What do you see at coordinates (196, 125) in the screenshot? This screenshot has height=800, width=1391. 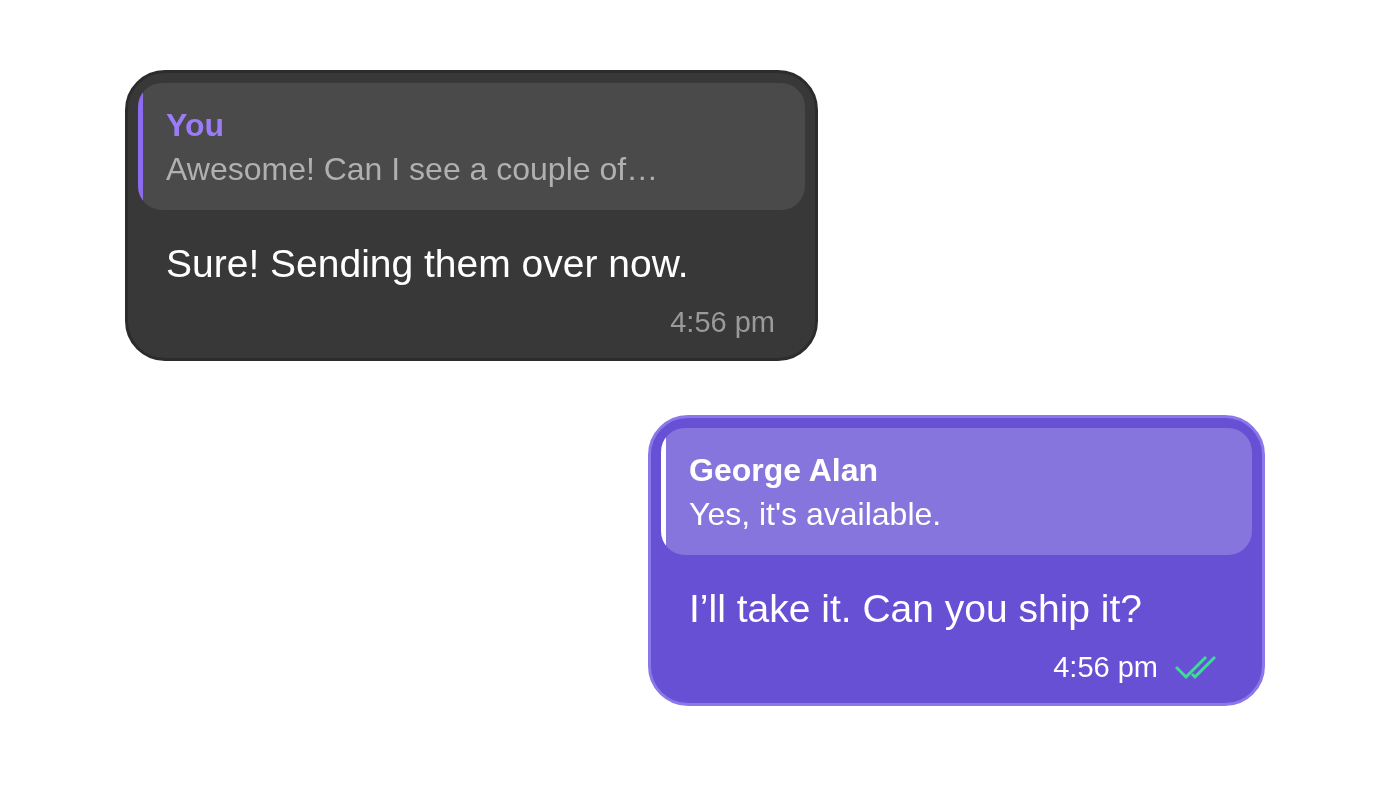 I see `quoted-author: You` at bounding box center [196, 125].